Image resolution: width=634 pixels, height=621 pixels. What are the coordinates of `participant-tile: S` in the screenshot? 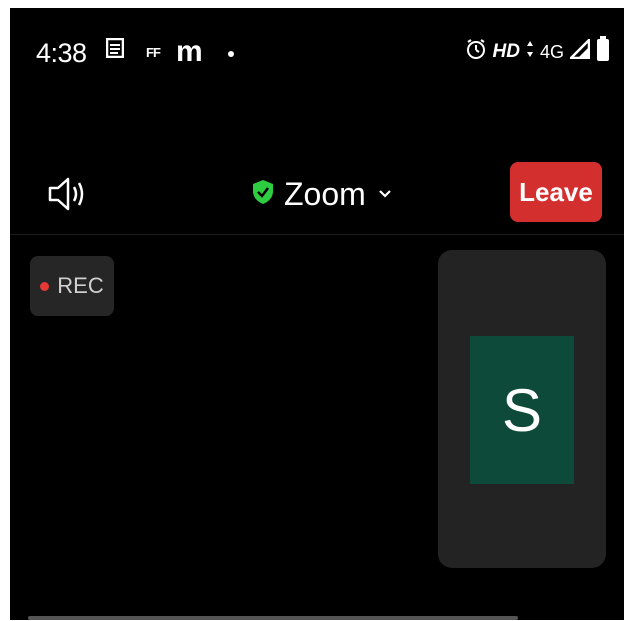 It's located at (522, 409).